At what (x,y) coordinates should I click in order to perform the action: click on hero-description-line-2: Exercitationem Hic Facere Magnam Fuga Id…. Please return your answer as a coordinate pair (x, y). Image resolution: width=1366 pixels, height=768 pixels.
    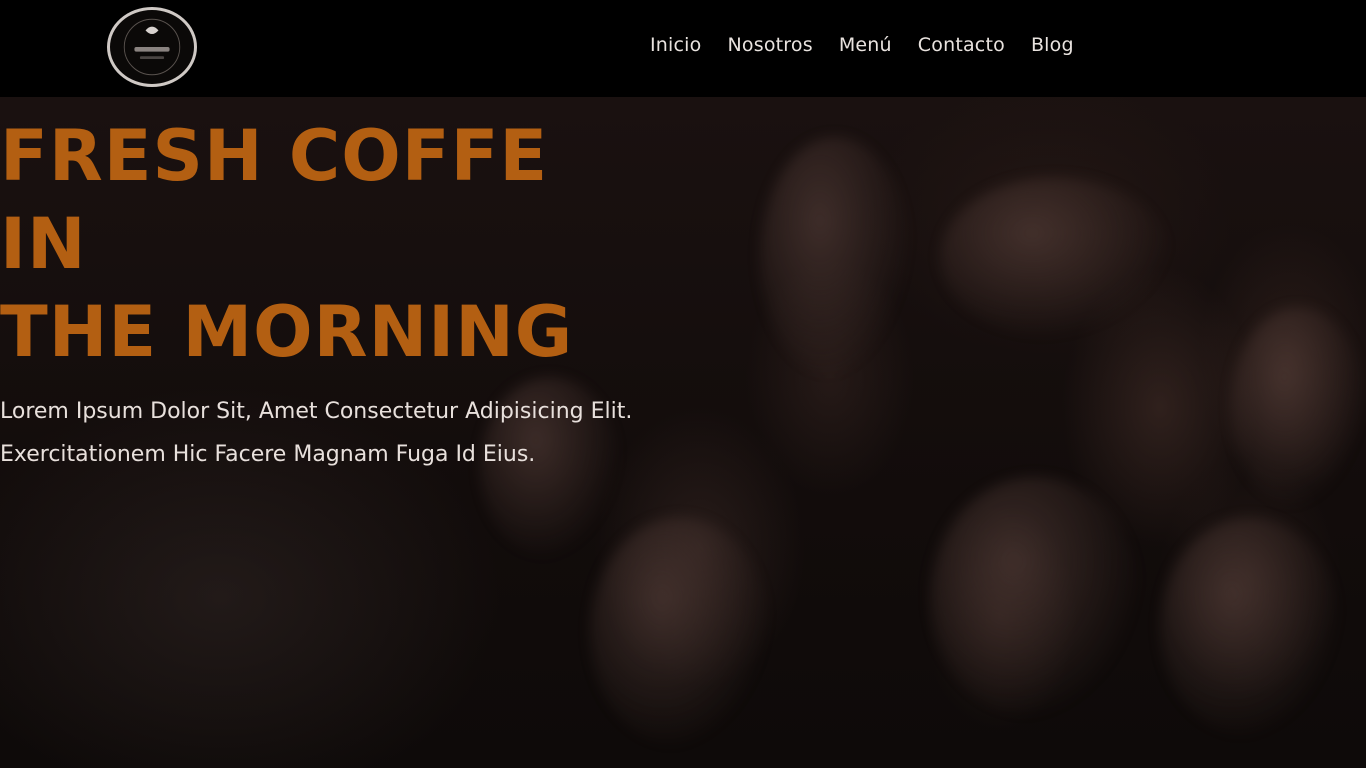
    Looking at the image, I should click on (268, 454).